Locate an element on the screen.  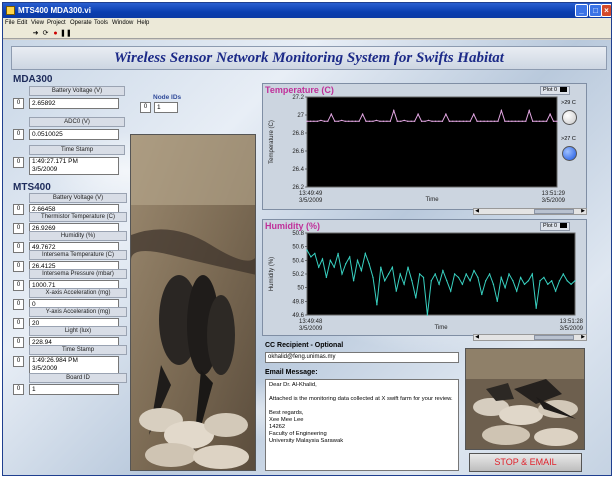
field-label: Intersema Temperature (C) is located at coordinates (78, 255).